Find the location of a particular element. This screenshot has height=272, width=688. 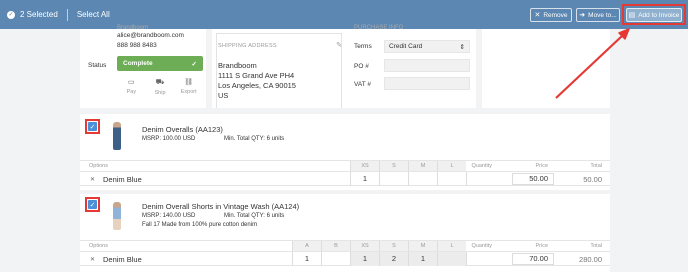

annotation-arrow is located at coordinates (592, 63).